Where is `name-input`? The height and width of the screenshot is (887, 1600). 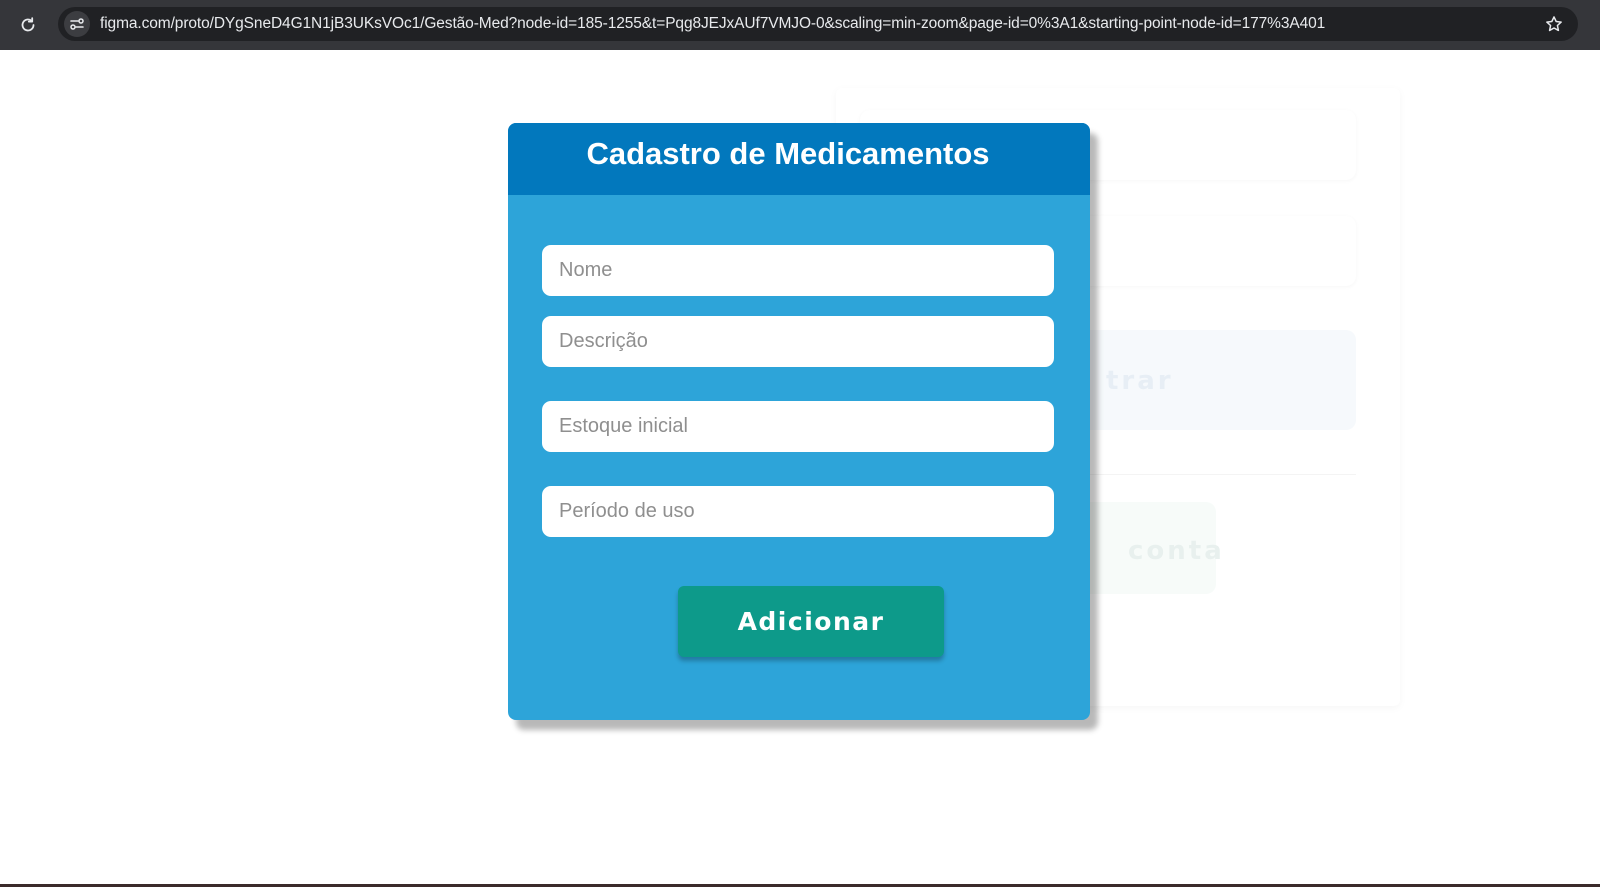
name-input is located at coordinates (798, 270).